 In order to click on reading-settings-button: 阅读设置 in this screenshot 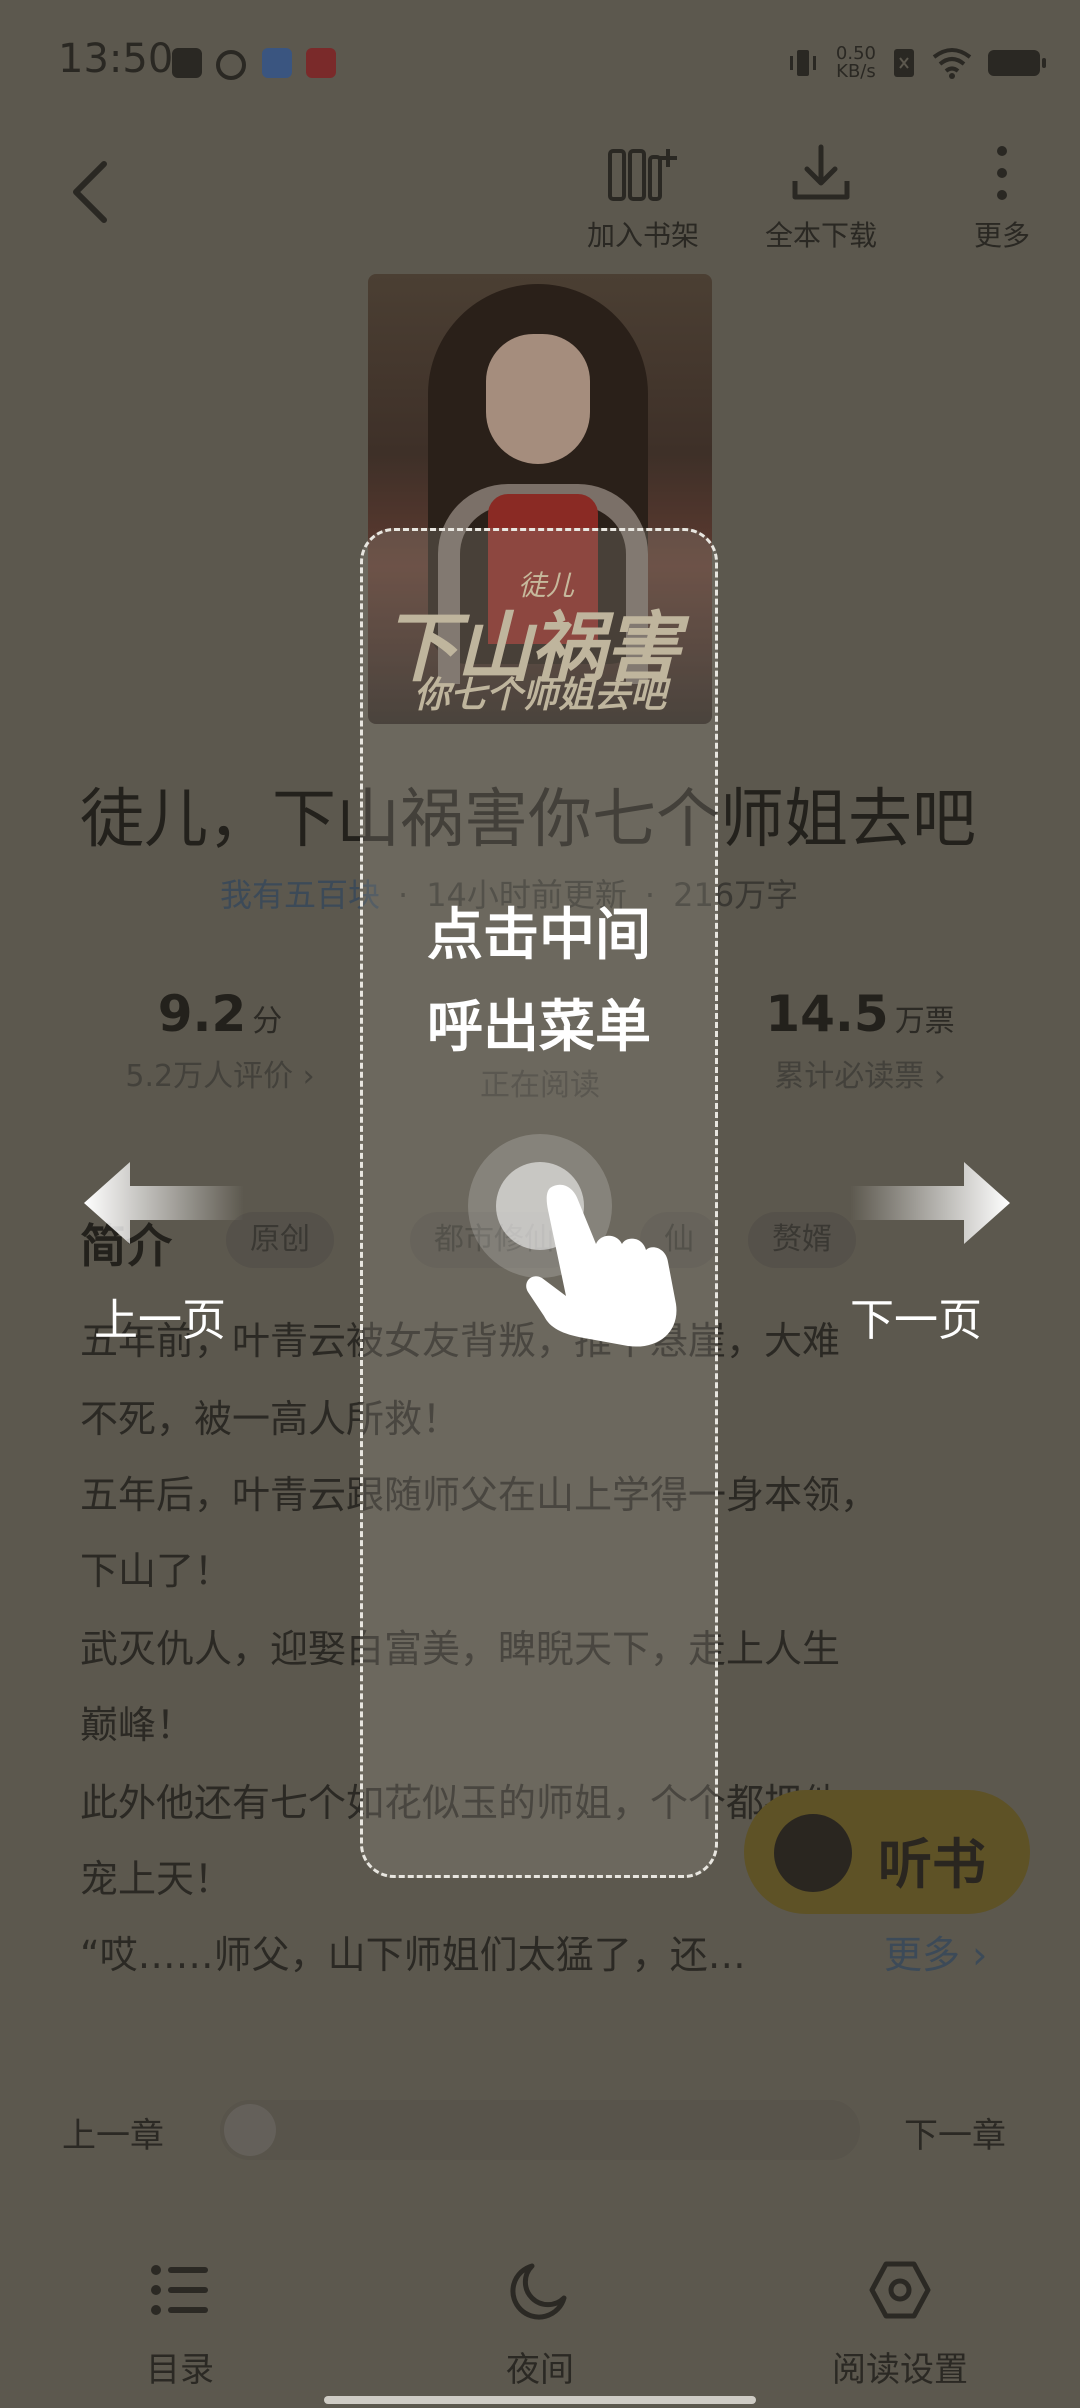, I will do `click(900, 2320)`.